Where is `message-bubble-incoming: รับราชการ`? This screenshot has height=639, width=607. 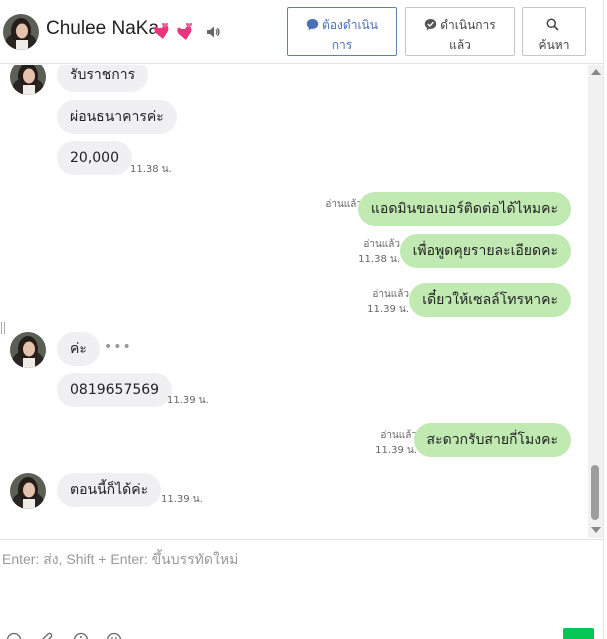 message-bubble-incoming: รับราชการ is located at coordinates (103, 78).